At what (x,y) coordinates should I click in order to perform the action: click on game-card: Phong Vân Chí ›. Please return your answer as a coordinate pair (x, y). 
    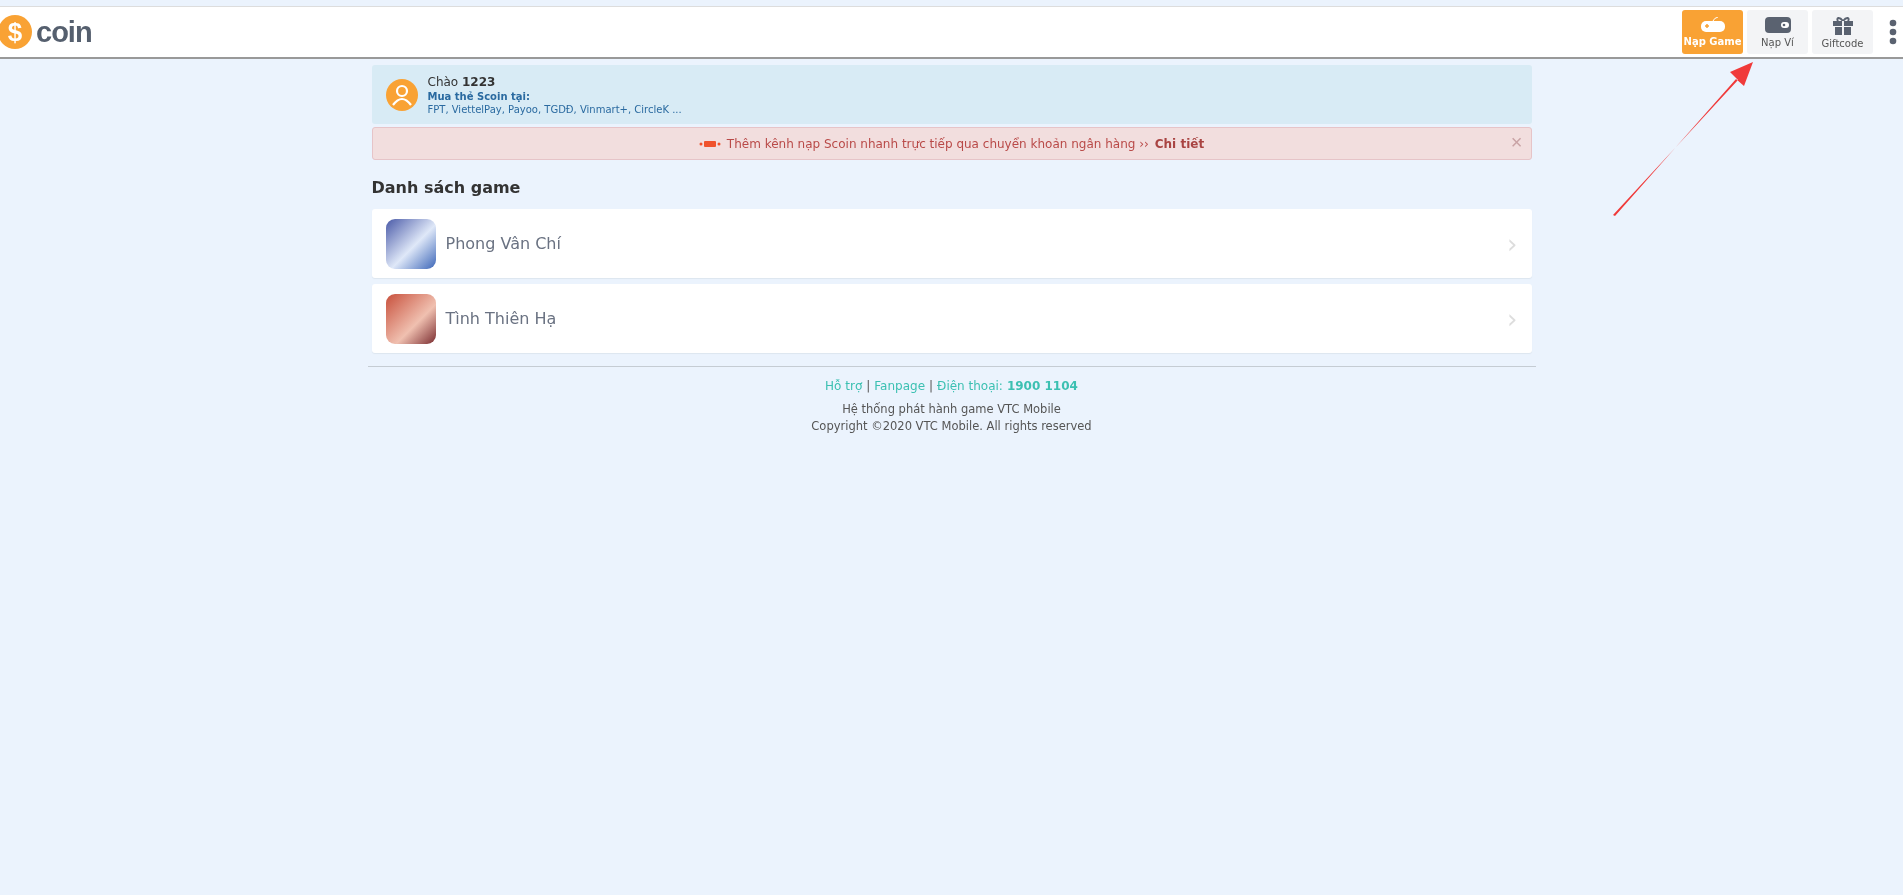
    Looking at the image, I should click on (951, 243).